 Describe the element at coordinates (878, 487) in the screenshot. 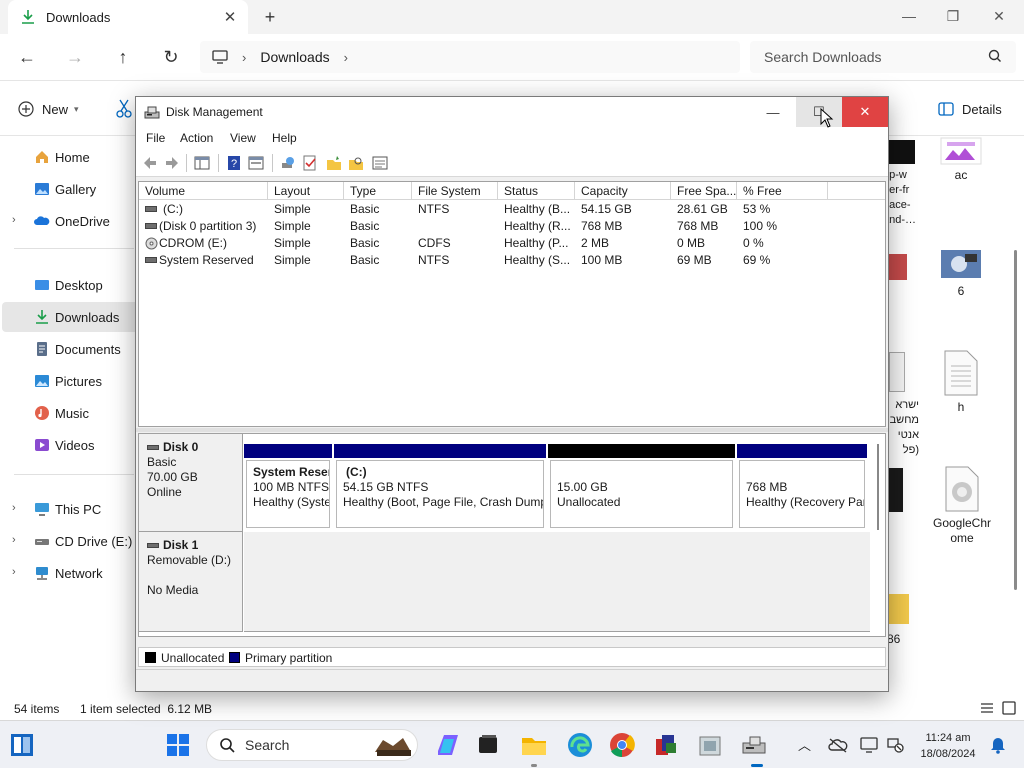

I see `disk-pane-scrollbar` at that location.